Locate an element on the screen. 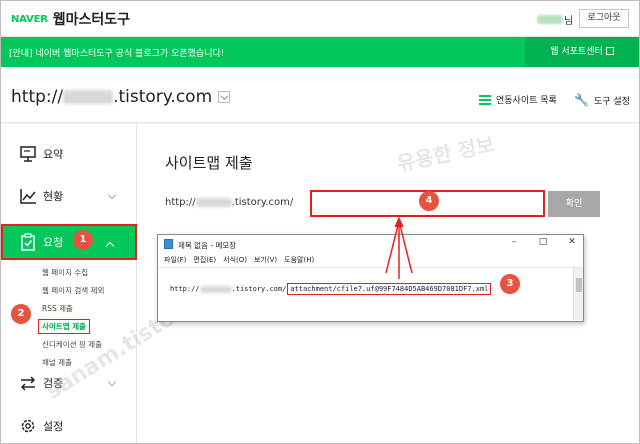 The image size is (640, 444). chevron-up-icon is located at coordinates (110, 246).